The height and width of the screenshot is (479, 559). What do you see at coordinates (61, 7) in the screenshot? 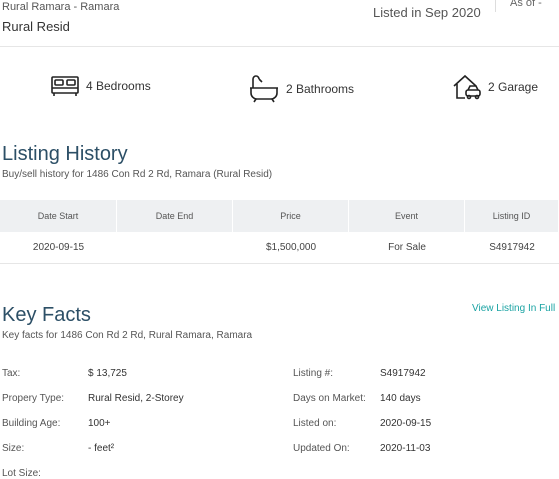
I see `area-name: Rural Ramara - Ramara` at bounding box center [61, 7].